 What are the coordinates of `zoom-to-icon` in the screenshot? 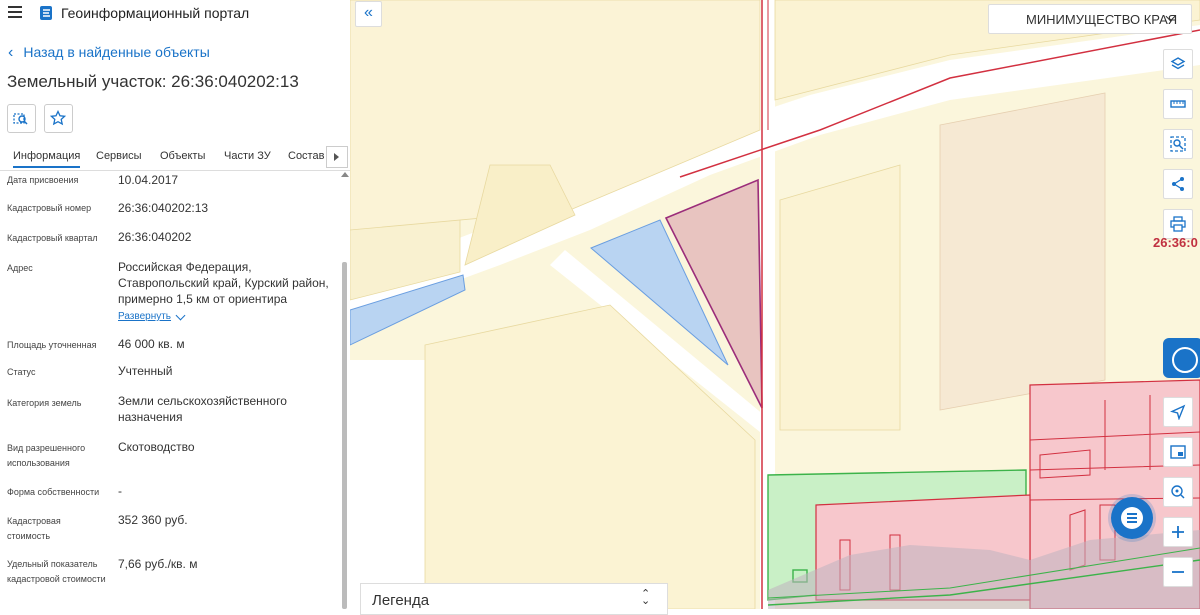 It's located at (1178, 492).